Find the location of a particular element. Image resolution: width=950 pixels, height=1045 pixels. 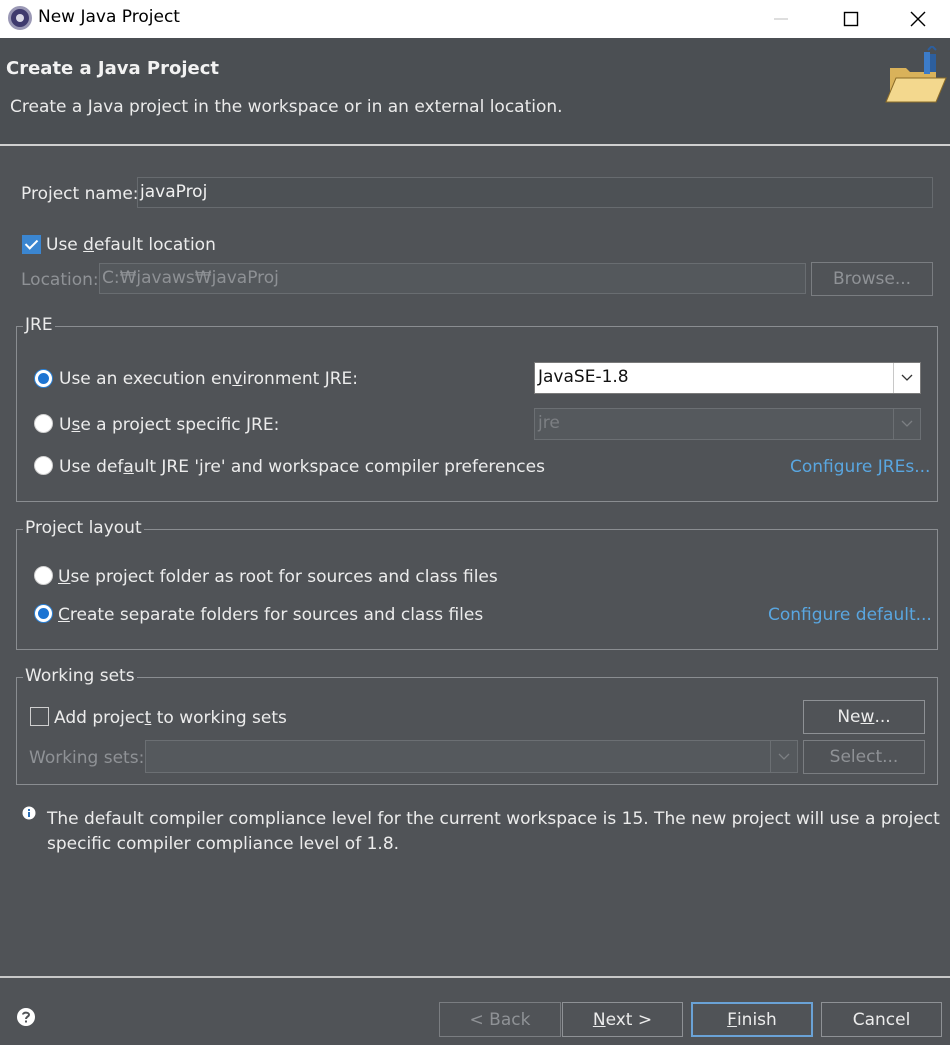

jre-project-specific-label: Use a project specific JRE: is located at coordinates (169, 425).